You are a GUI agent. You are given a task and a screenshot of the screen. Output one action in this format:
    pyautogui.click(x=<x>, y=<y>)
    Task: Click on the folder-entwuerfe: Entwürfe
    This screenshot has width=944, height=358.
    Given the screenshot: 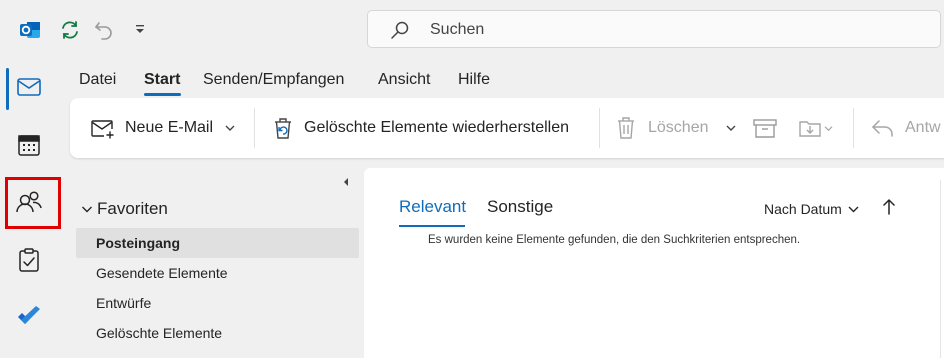 What is the action you would take?
    pyautogui.click(x=217, y=303)
    